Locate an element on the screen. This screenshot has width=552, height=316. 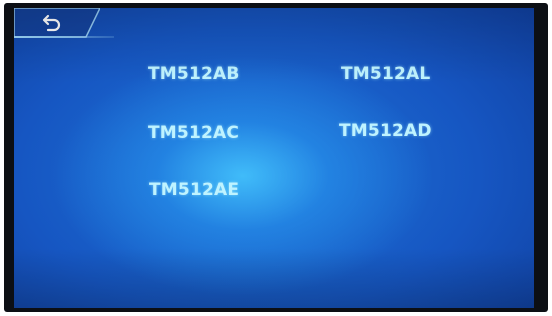
list-item-tm512ac: TM512AC is located at coordinates (193, 133).